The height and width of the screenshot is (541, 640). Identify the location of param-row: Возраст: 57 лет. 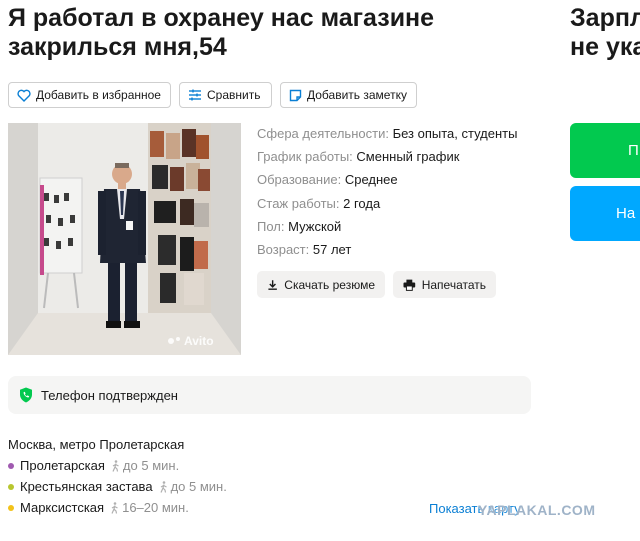
(387, 249).